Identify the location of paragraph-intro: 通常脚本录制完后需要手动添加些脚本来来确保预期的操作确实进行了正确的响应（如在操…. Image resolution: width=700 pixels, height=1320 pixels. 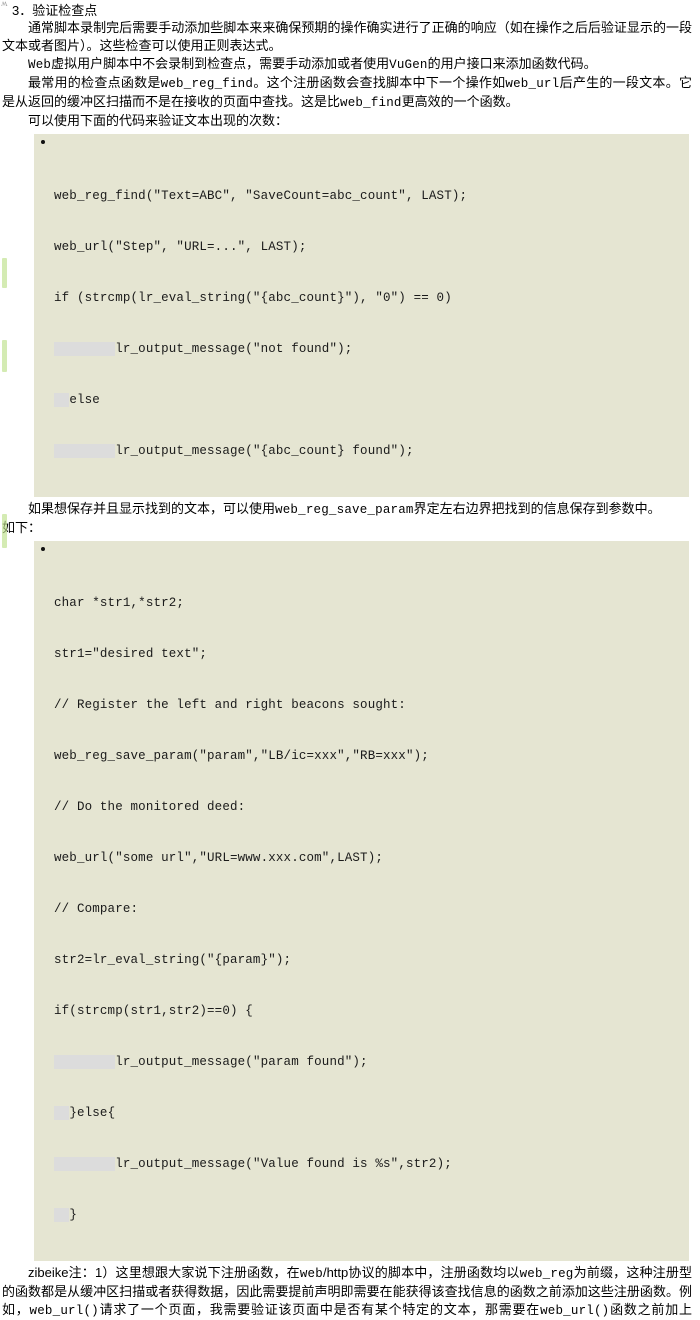
(347, 36).